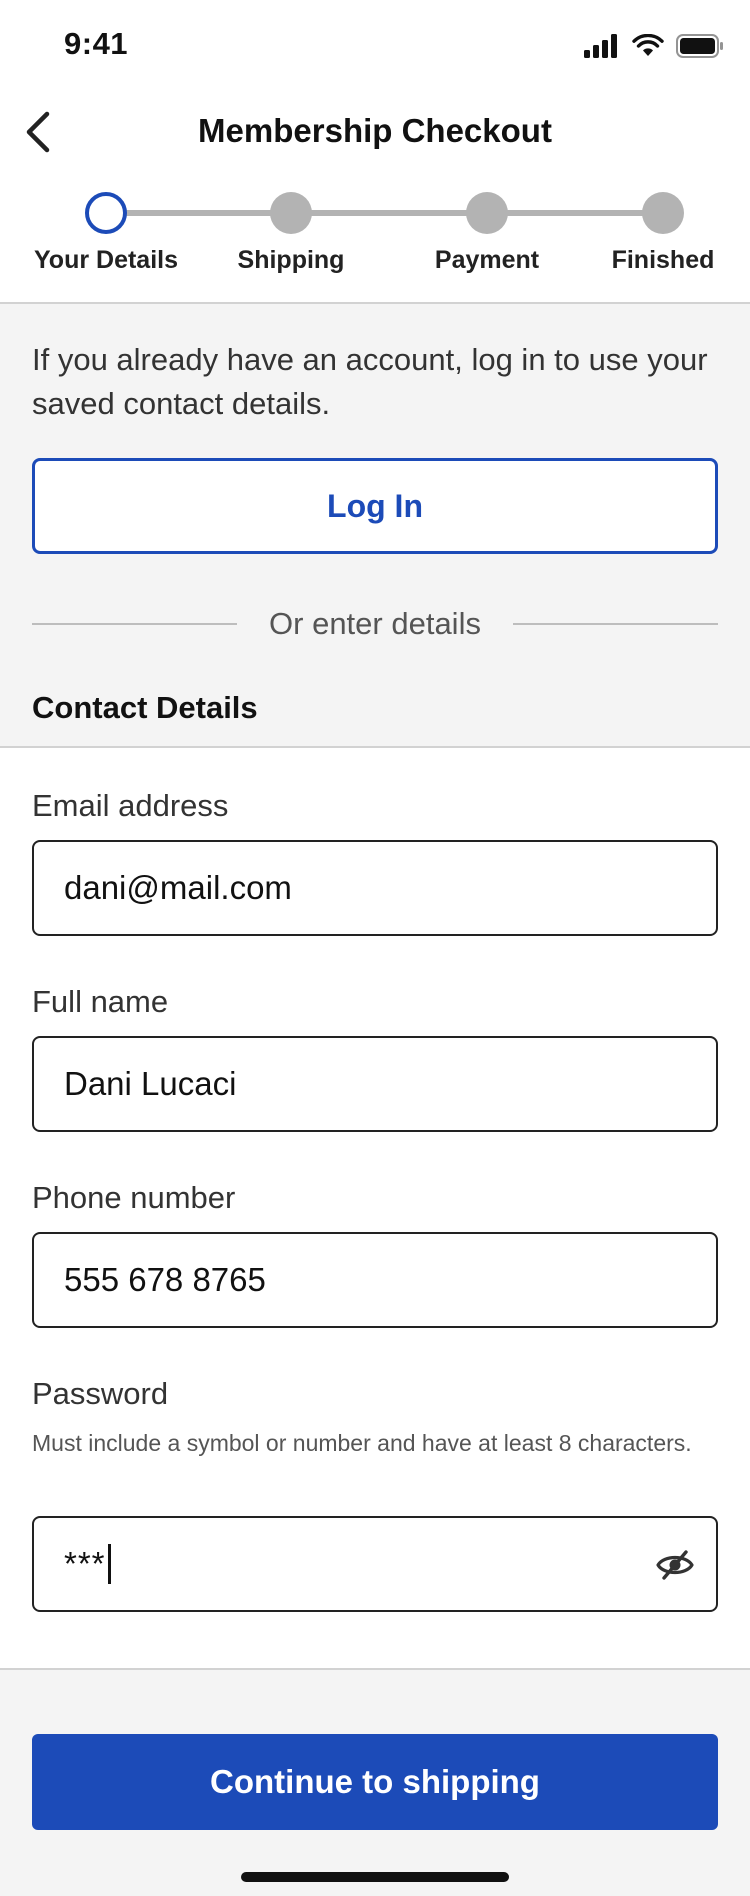 Image resolution: width=750 pixels, height=1896 pixels. I want to click on password-value: ***, so click(87, 1564).